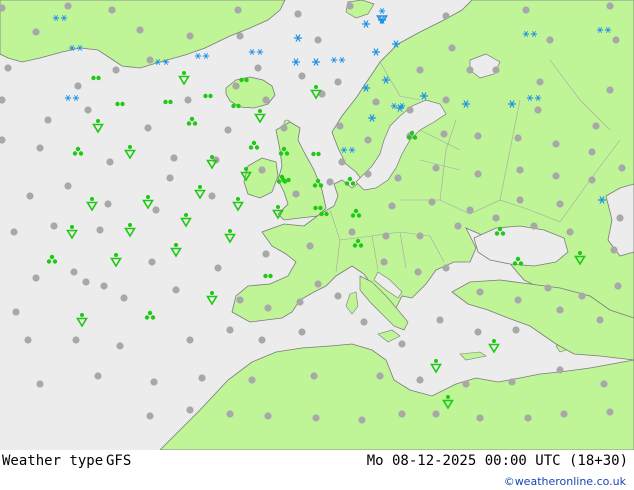 This screenshot has height=490, width=634. Describe the element at coordinates (53, 461) in the screenshot. I see `product-title: Weather type` at that location.